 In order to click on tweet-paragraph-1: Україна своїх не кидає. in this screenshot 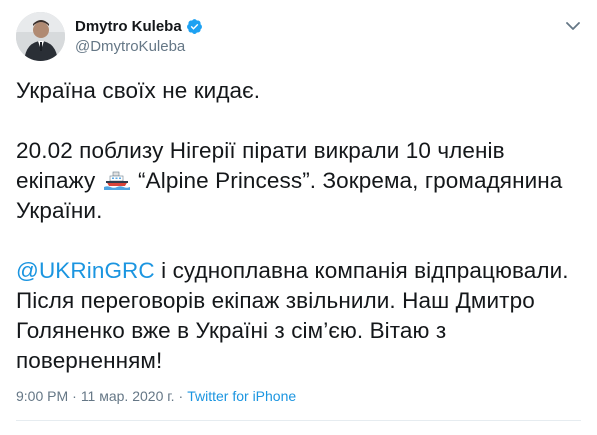, I will do `click(138, 90)`.